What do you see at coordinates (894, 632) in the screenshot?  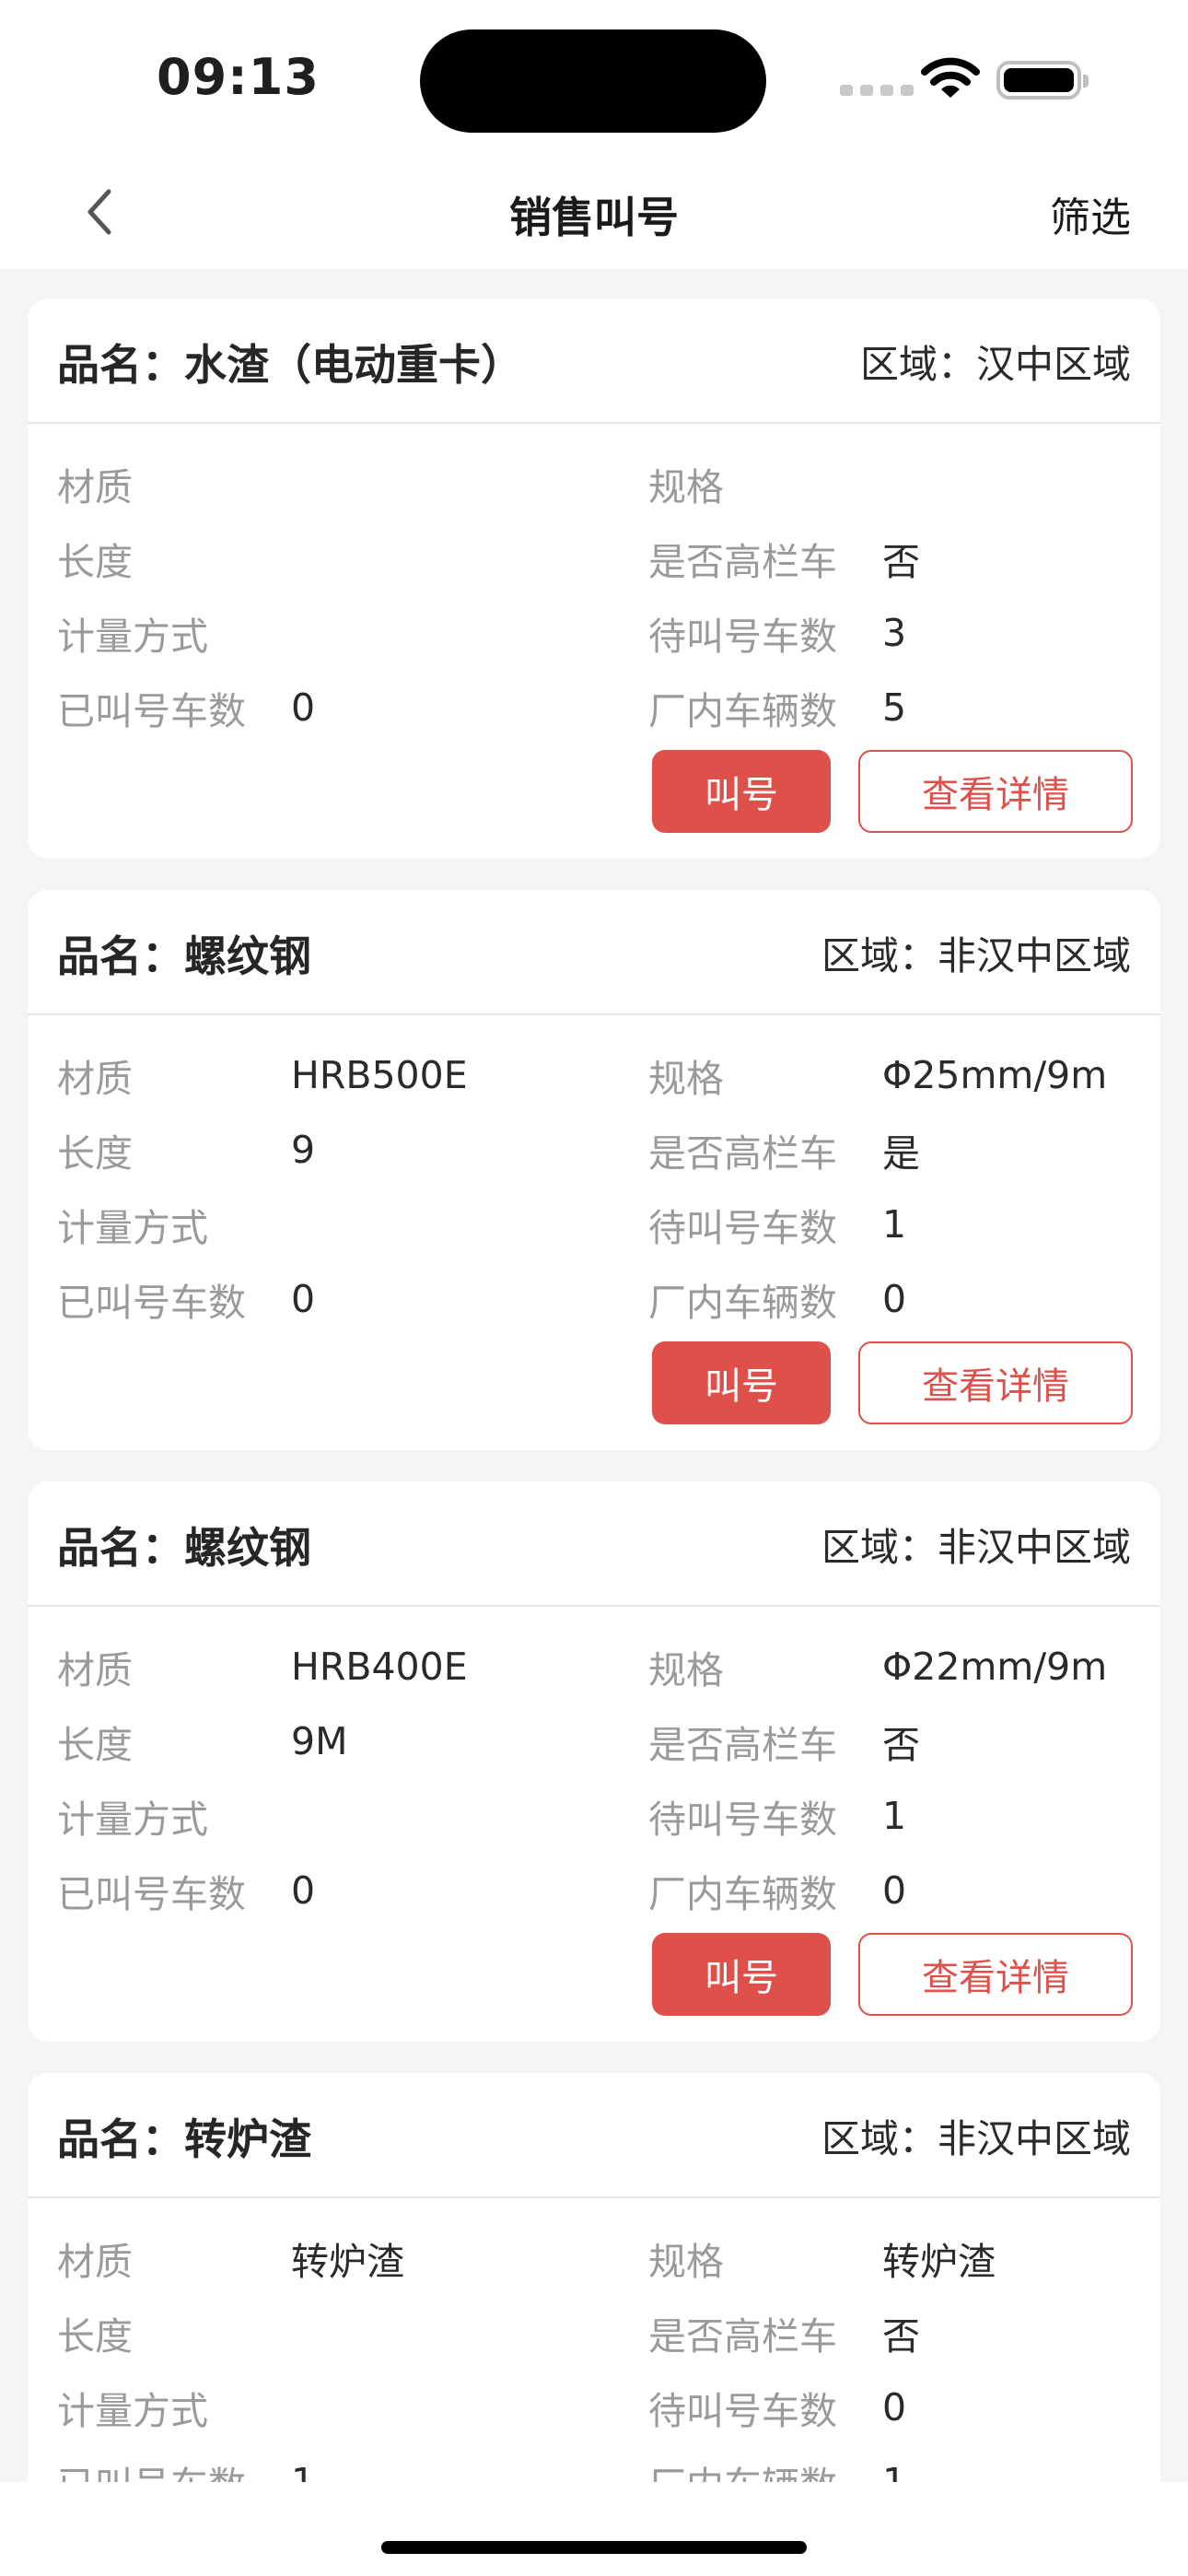 I see `waiting-value: 3` at bounding box center [894, 632].